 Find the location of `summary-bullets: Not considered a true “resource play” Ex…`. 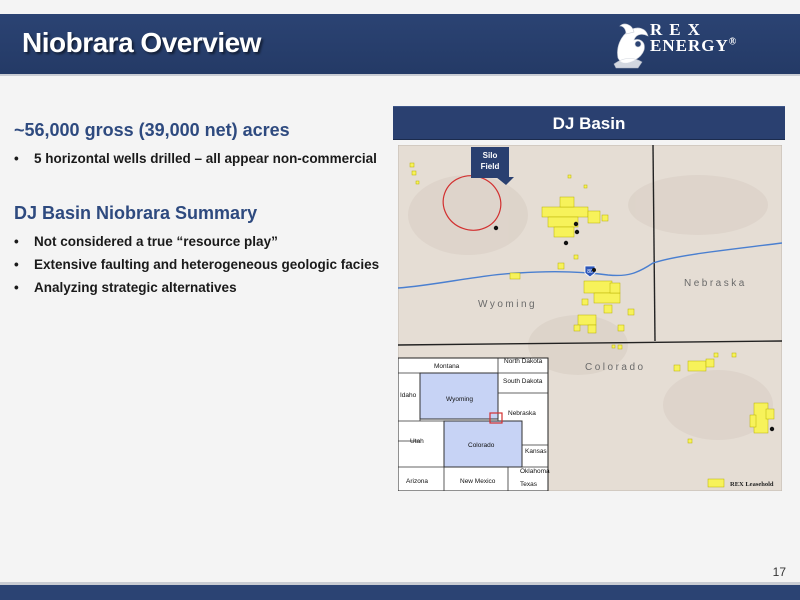

summary-bullets: Not considered a true “resource play” Ex… is located at coordinates (196, 266).